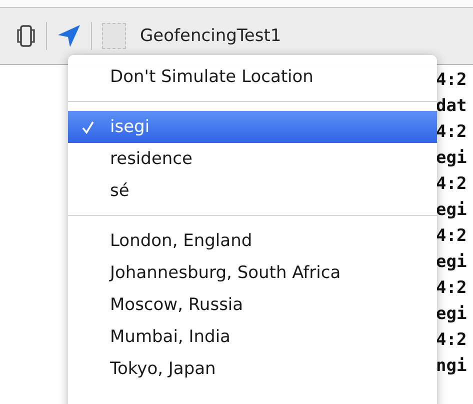 Image resolution: width=473 pixels, height=404 pixels. What do you see at coordinates (211, 36) in the screenshot?
I see `scheme-name: GeofencingTest1` at bounding box center [211, 36].